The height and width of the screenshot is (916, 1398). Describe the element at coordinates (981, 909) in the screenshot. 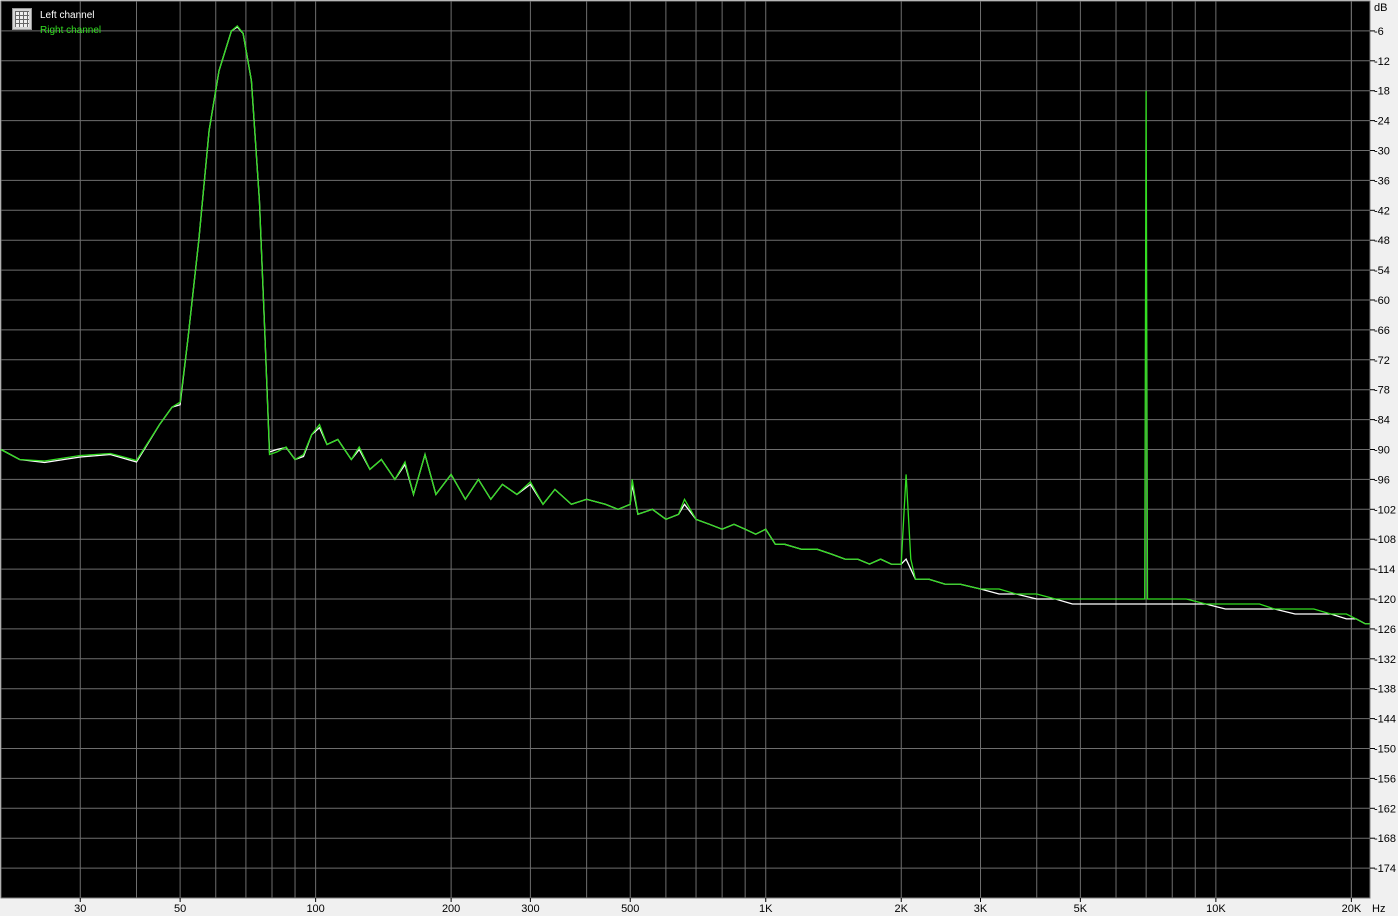

I see `x-tick-label: 3K` at that location.